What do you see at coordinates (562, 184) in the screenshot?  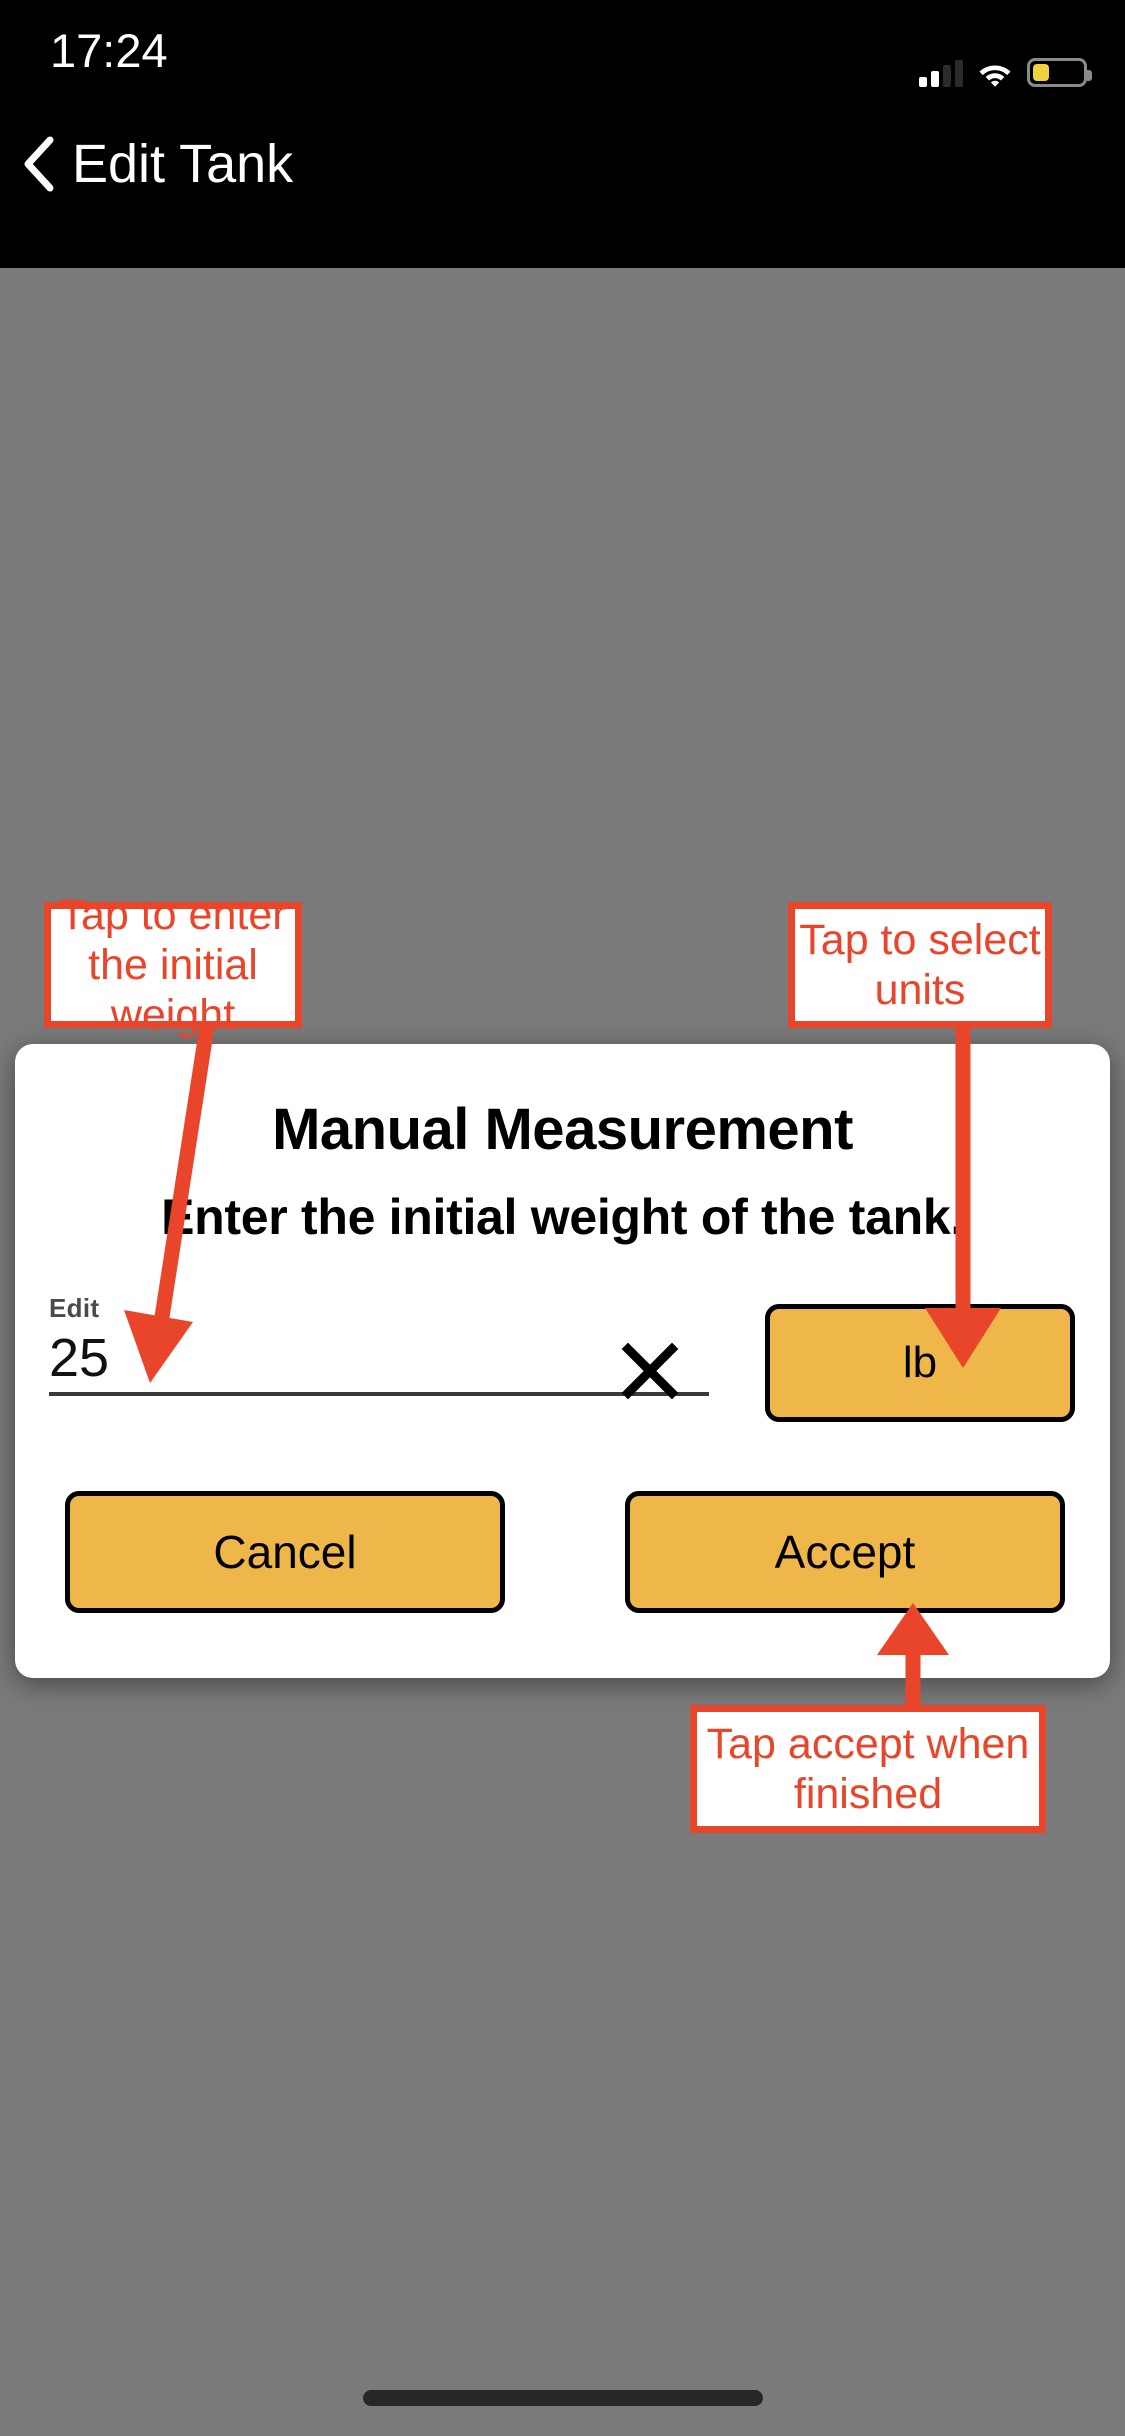 I see `navigation-bar: Edit Tank` at bounding box center [562, 184].